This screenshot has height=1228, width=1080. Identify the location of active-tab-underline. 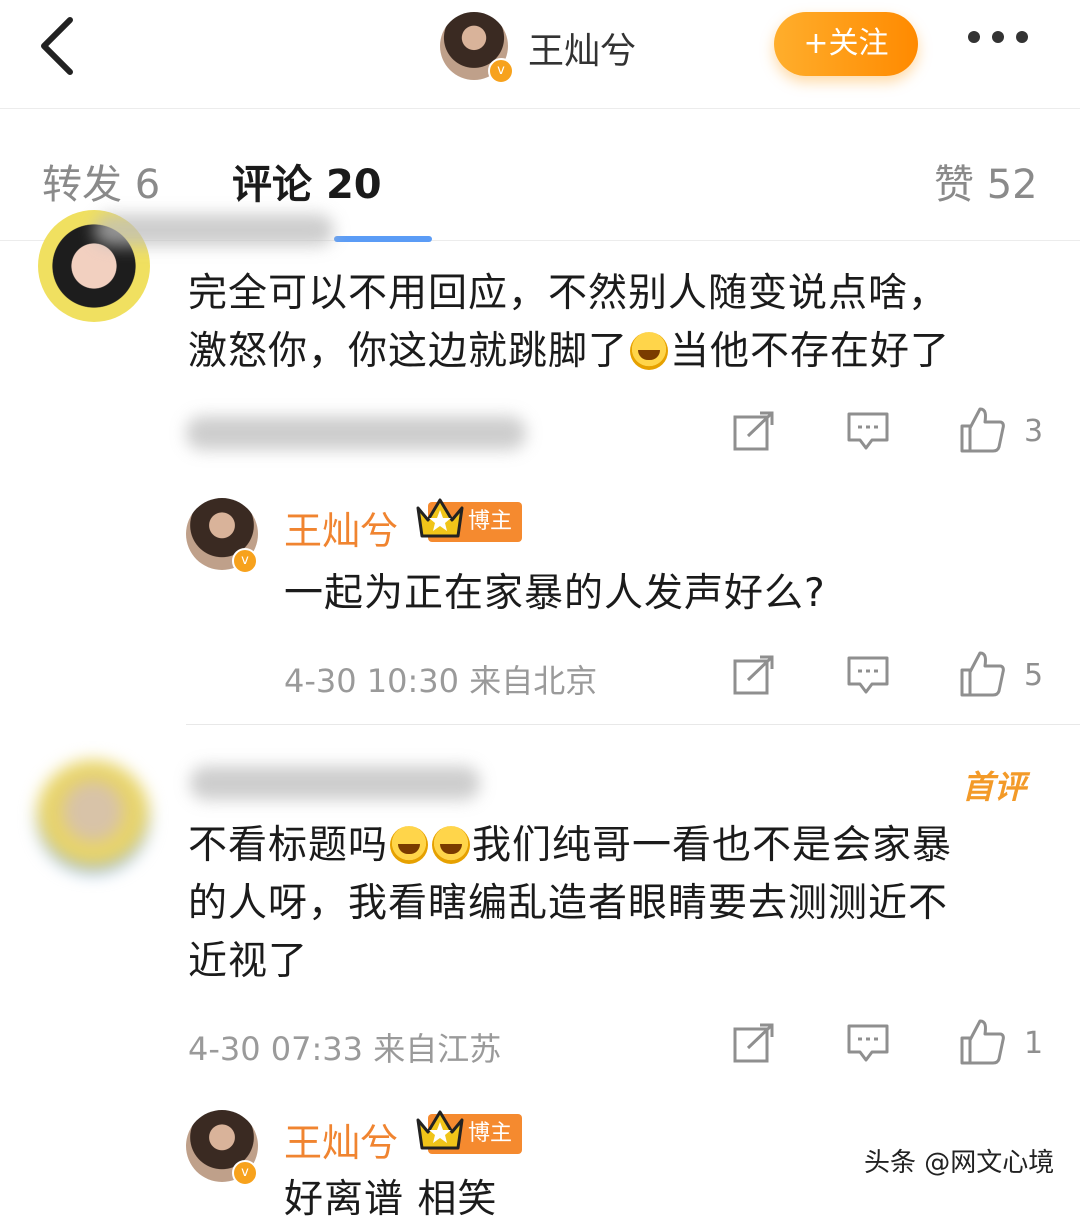
(383, 239).